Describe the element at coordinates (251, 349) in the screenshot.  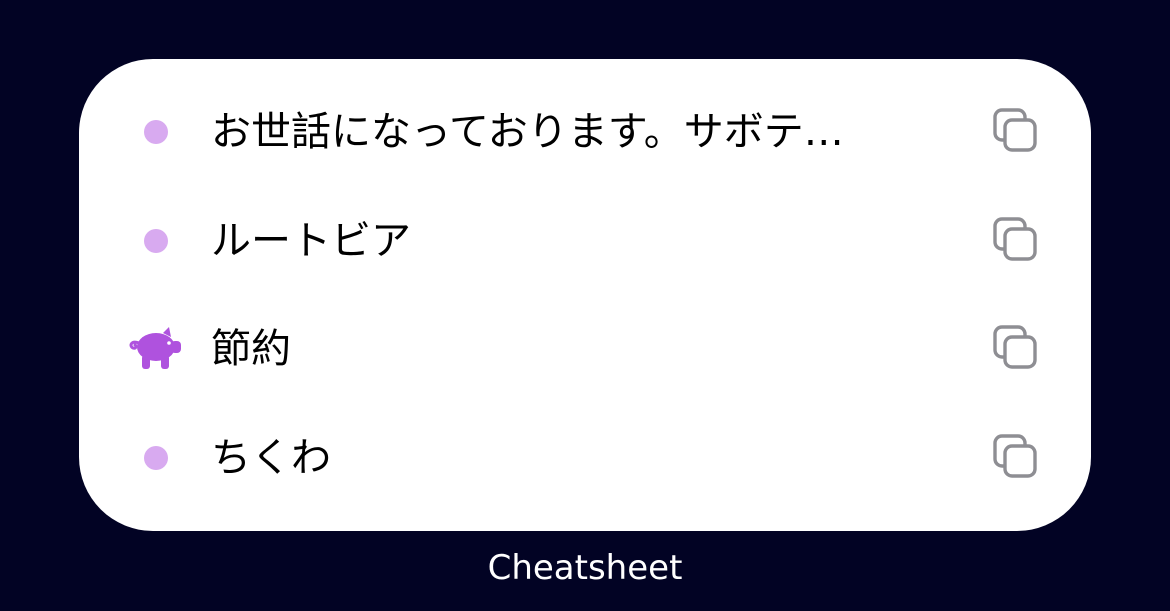
I see `item-label: 節約` at that location.